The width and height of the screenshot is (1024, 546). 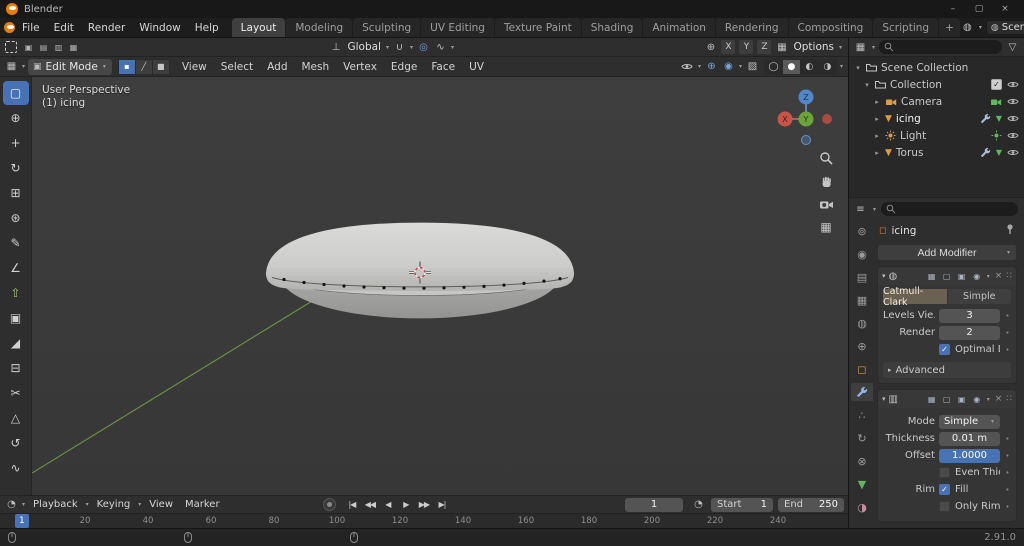 I want to click on app-menu-blender-icon, so click(x=9, y=27).